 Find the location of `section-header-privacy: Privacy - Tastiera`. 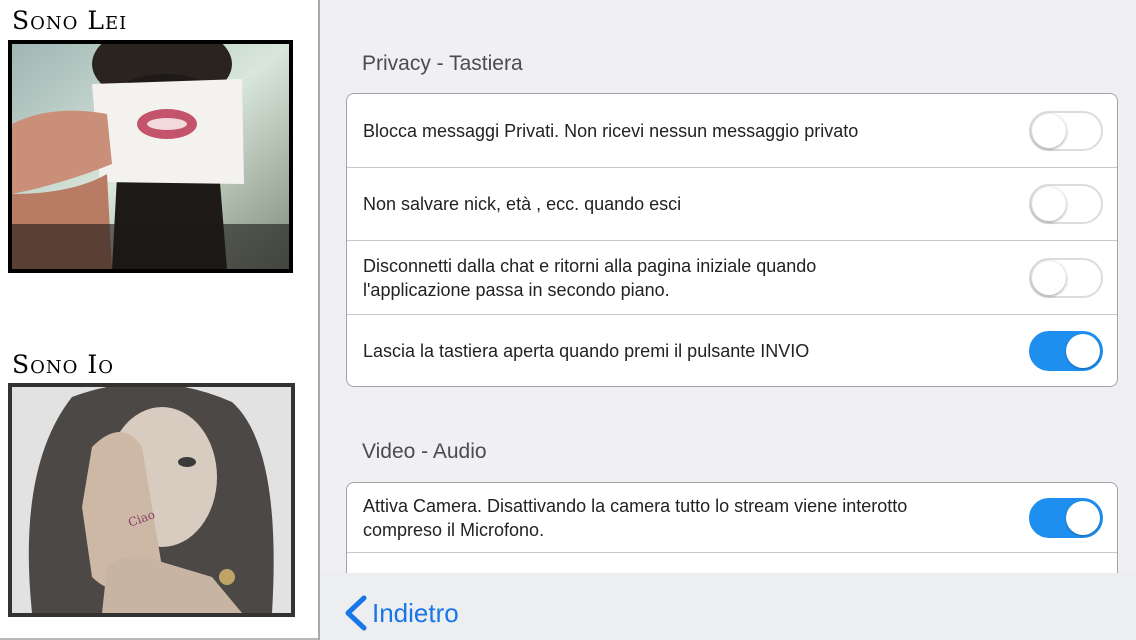

section-header-privacy: Privacy - Tastiera is located at coordinates (442, 63).